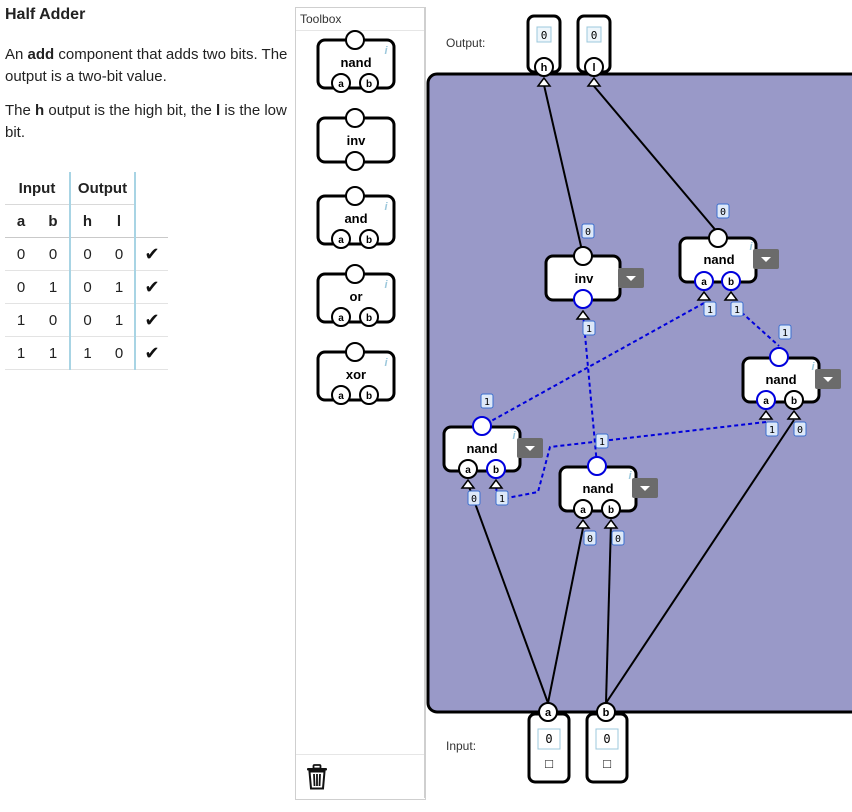 The width and height of the screenshot is (852, 812). Describe the element at coordinates (593, 68) in the screenshot. I see `output-pin-label: l` at that location.